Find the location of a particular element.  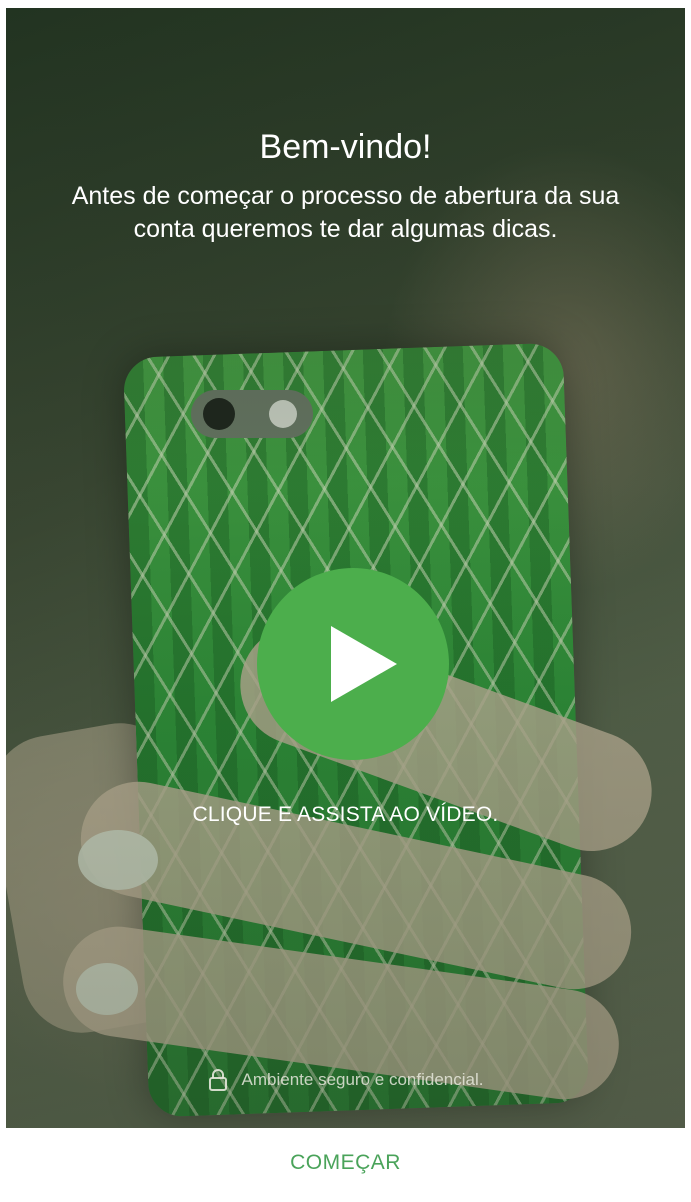

watch-video-link: CLIQUE E ASSISTA AO VÍDEO. is located at coordinates (345, 815).